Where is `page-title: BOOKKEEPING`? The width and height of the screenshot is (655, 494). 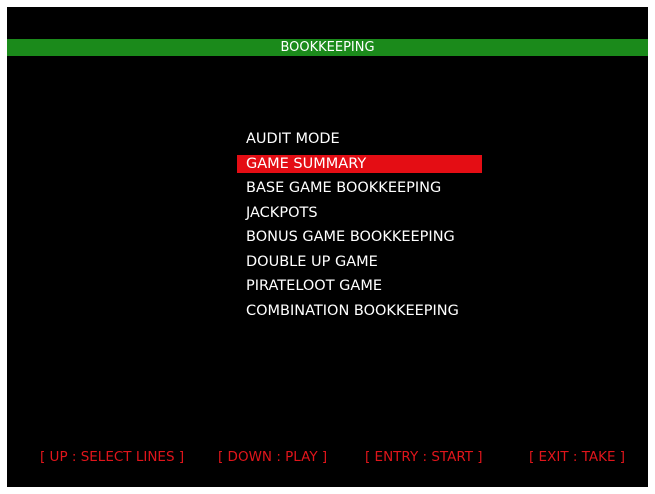
page-title: BOOKKEEPING is located at coordinates (327, 47).